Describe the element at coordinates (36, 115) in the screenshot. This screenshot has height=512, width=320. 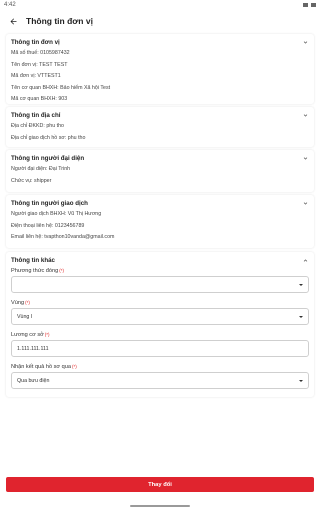
I see `section-title: Thông tin địa chỉ` at that location.